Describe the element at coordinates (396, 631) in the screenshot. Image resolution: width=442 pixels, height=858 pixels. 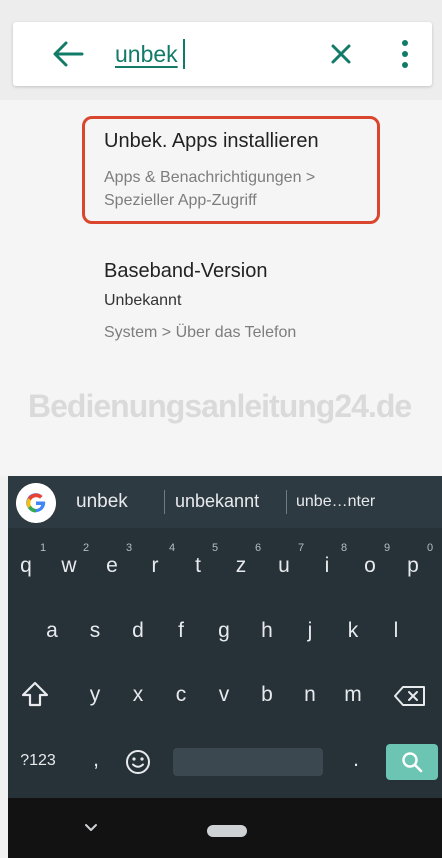
I see `key-l: l` at that location.